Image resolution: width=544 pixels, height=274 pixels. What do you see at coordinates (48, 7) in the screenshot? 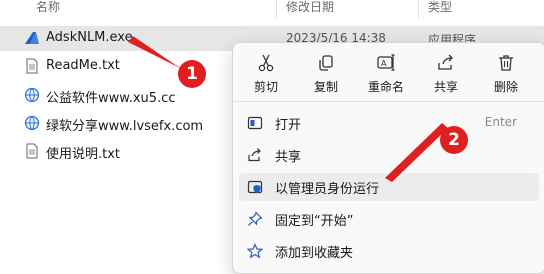
I see `column-name-header: 名称` at bounding box center [48, 7].